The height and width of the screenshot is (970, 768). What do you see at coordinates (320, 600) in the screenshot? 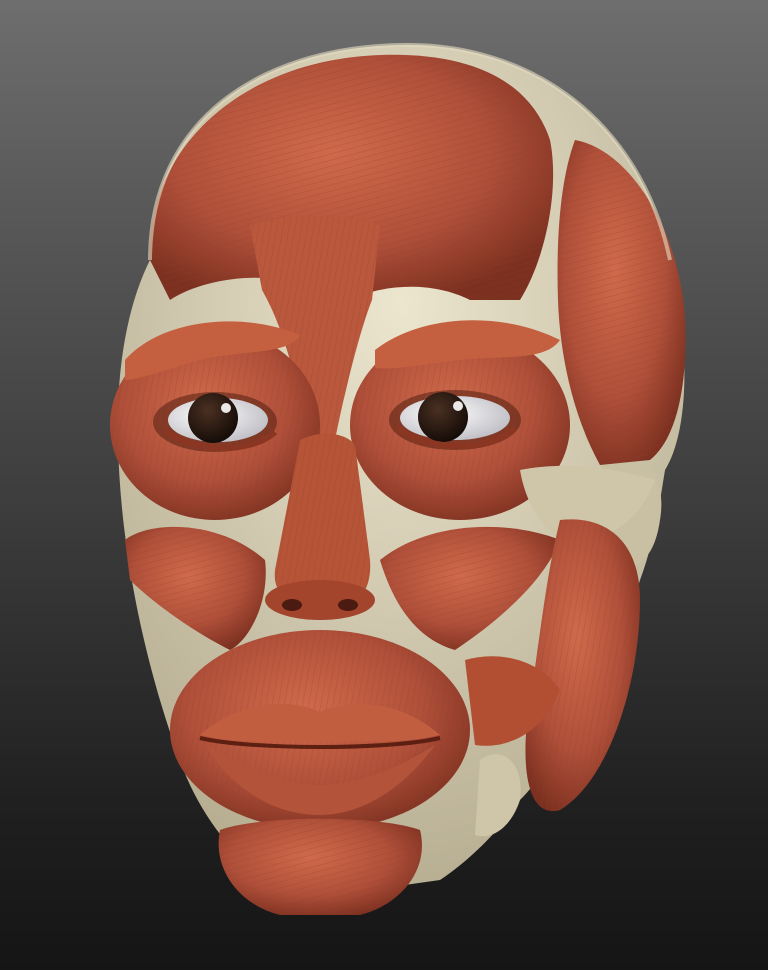
I see `nostrils` at bounding box center [320, 600].